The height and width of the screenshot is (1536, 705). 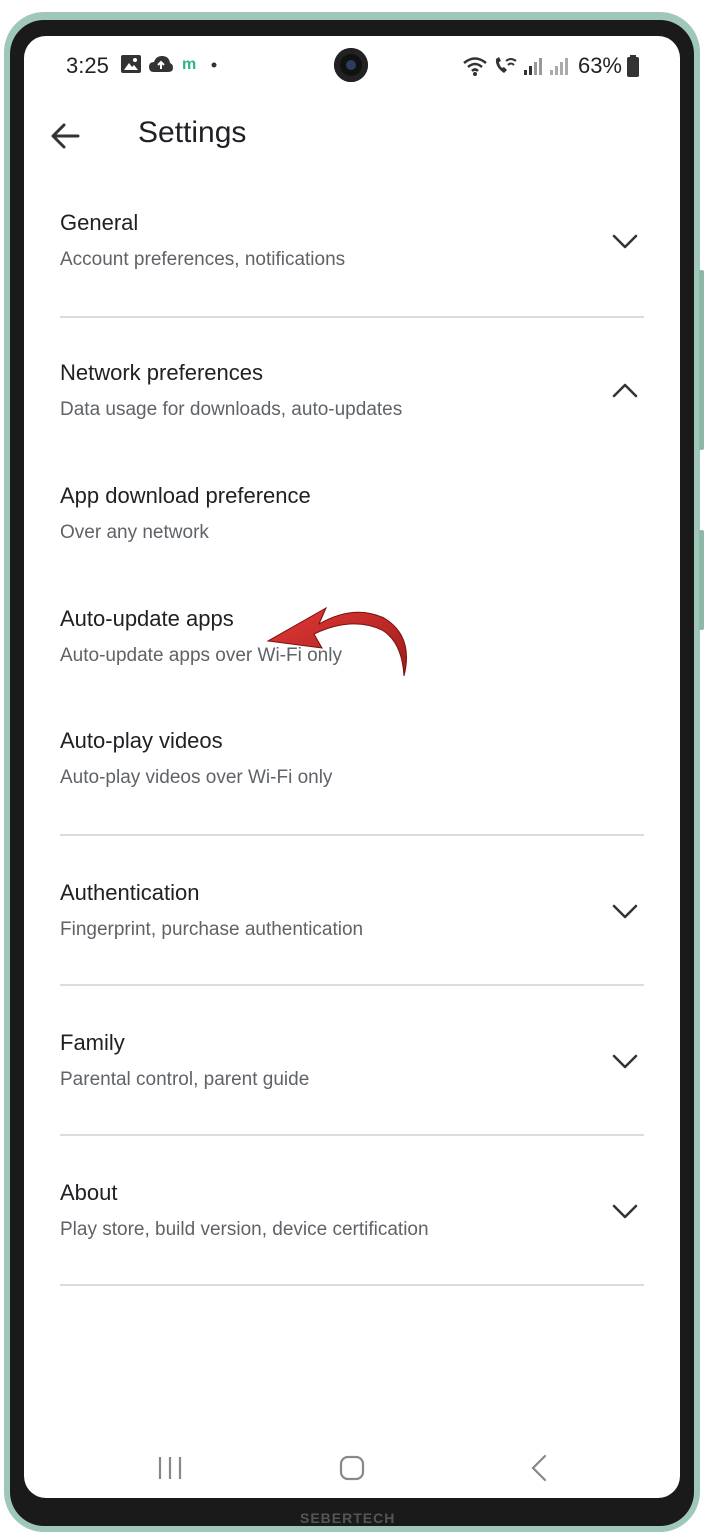 What do you see at coordinates (352, 136) in the screenshot?
I see `app-bar: Settings` at bounding box center [352, 136].